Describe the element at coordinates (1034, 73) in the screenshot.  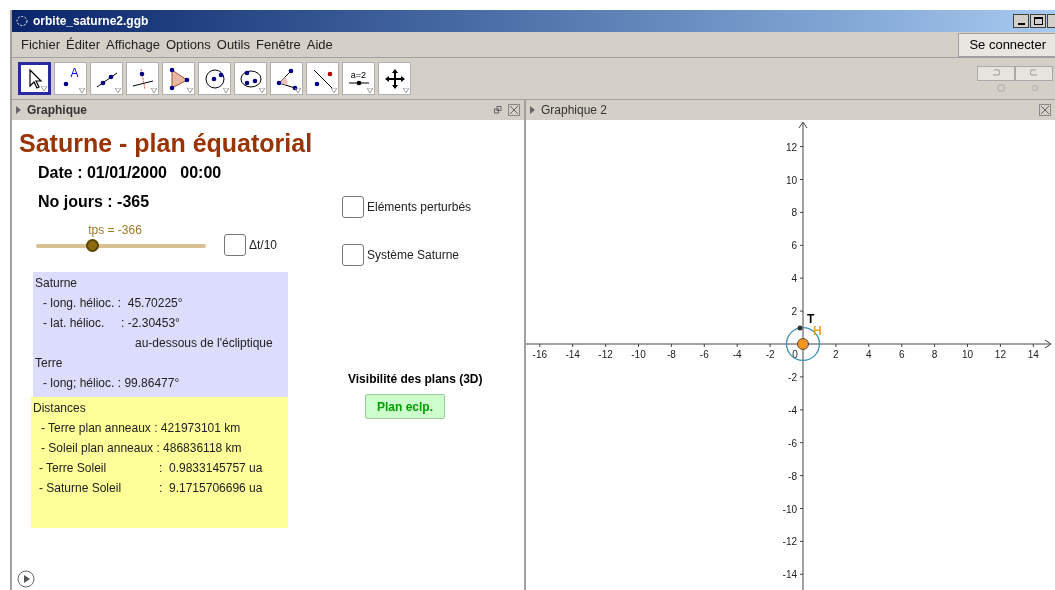
I see `redo-icon` at that location.